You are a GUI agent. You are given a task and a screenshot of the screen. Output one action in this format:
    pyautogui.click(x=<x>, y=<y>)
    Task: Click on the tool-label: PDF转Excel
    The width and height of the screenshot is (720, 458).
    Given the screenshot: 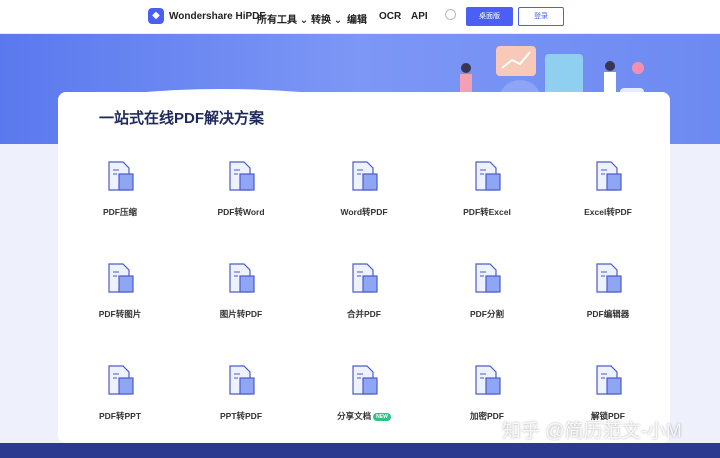 What is the action you would take?
    pyautogui.click(x=487, y=212)
    